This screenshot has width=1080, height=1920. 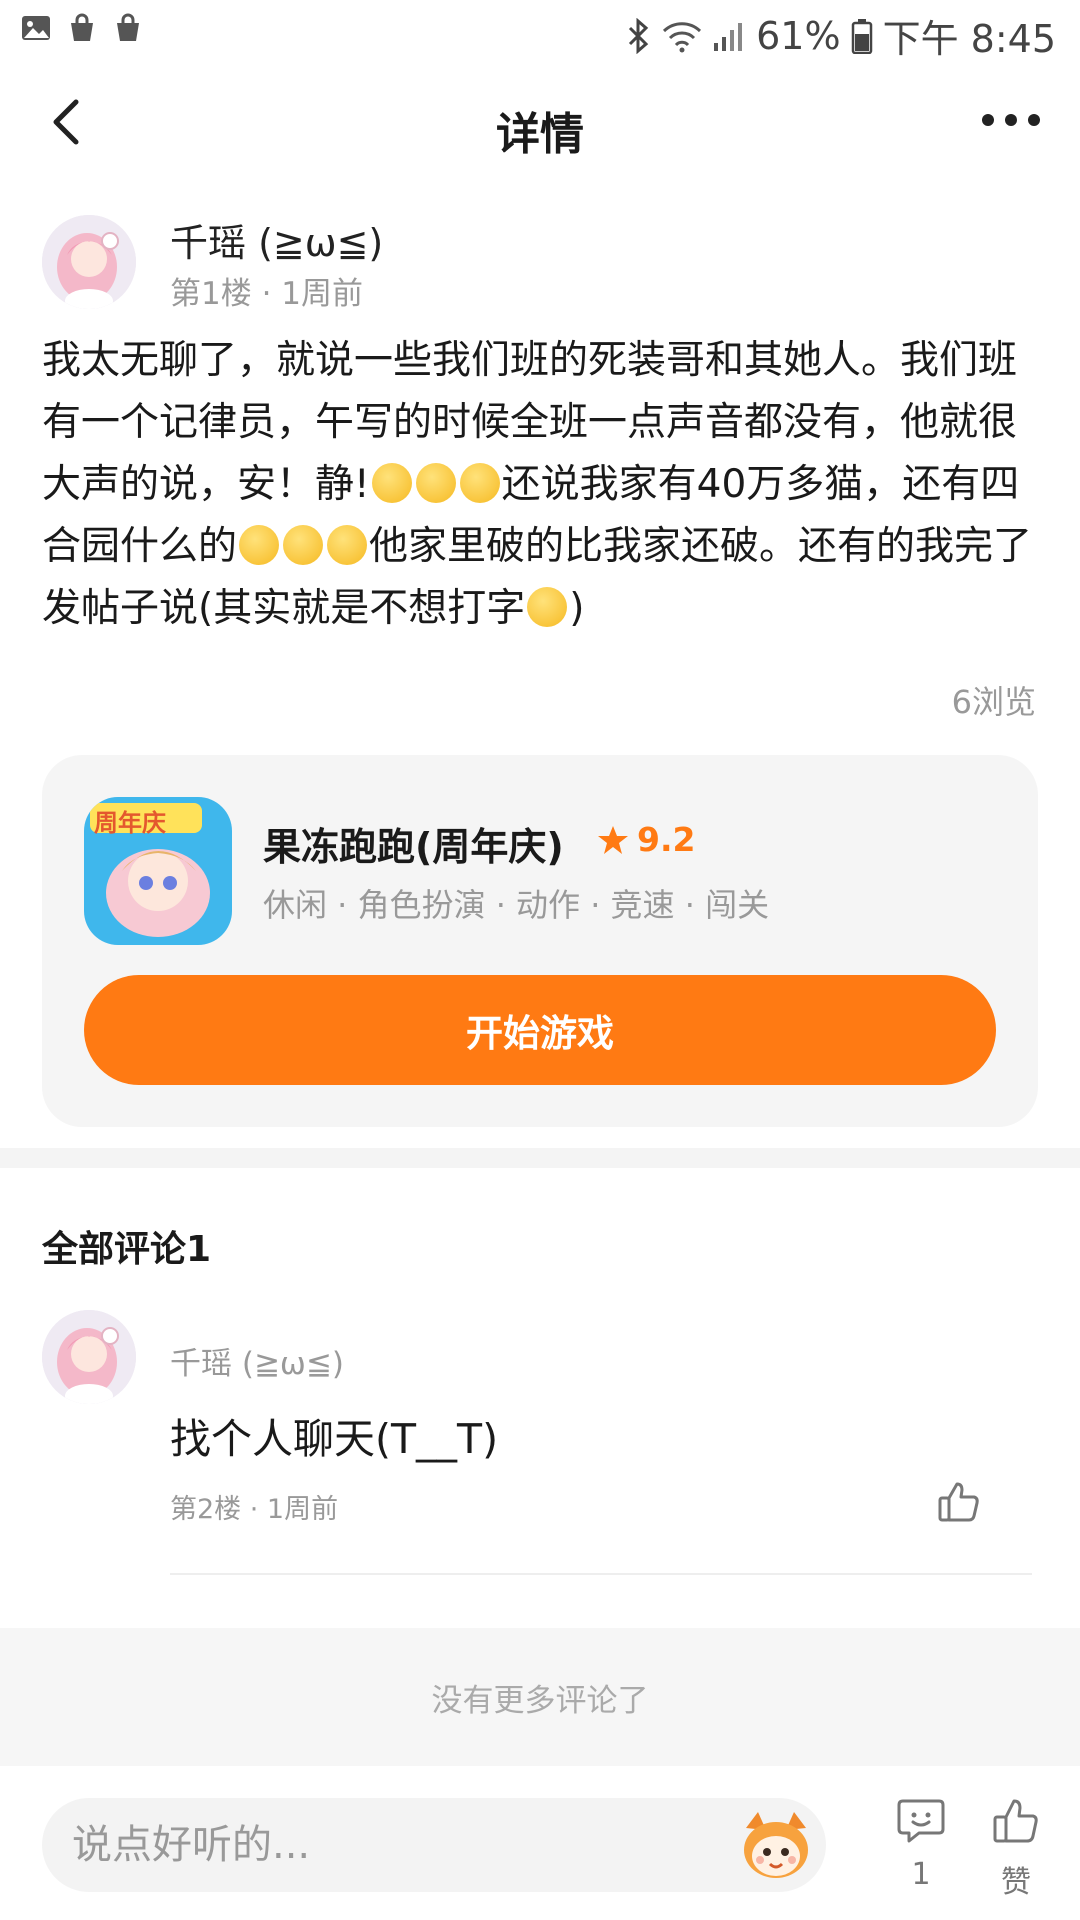 I want to click on battery-percent: 61%, so click(x=798, y=35).